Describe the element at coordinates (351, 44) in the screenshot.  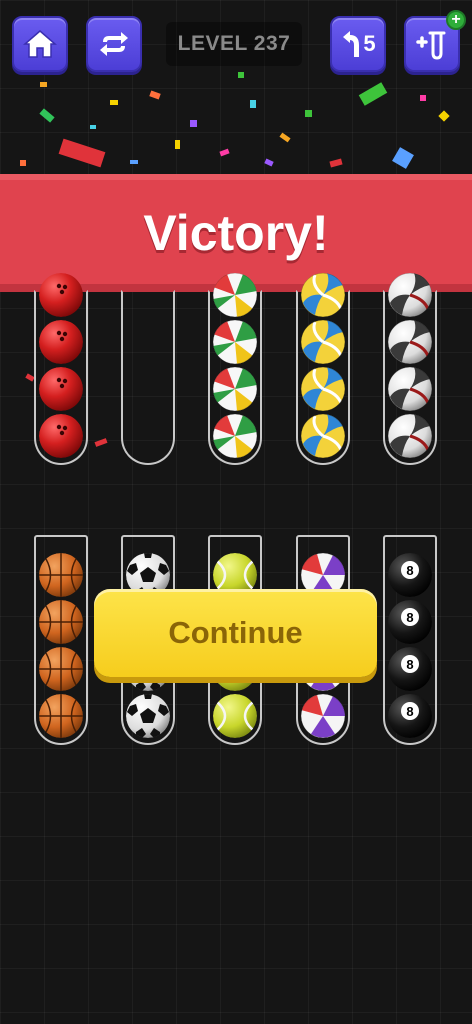
I see `undo-icon` at that location.